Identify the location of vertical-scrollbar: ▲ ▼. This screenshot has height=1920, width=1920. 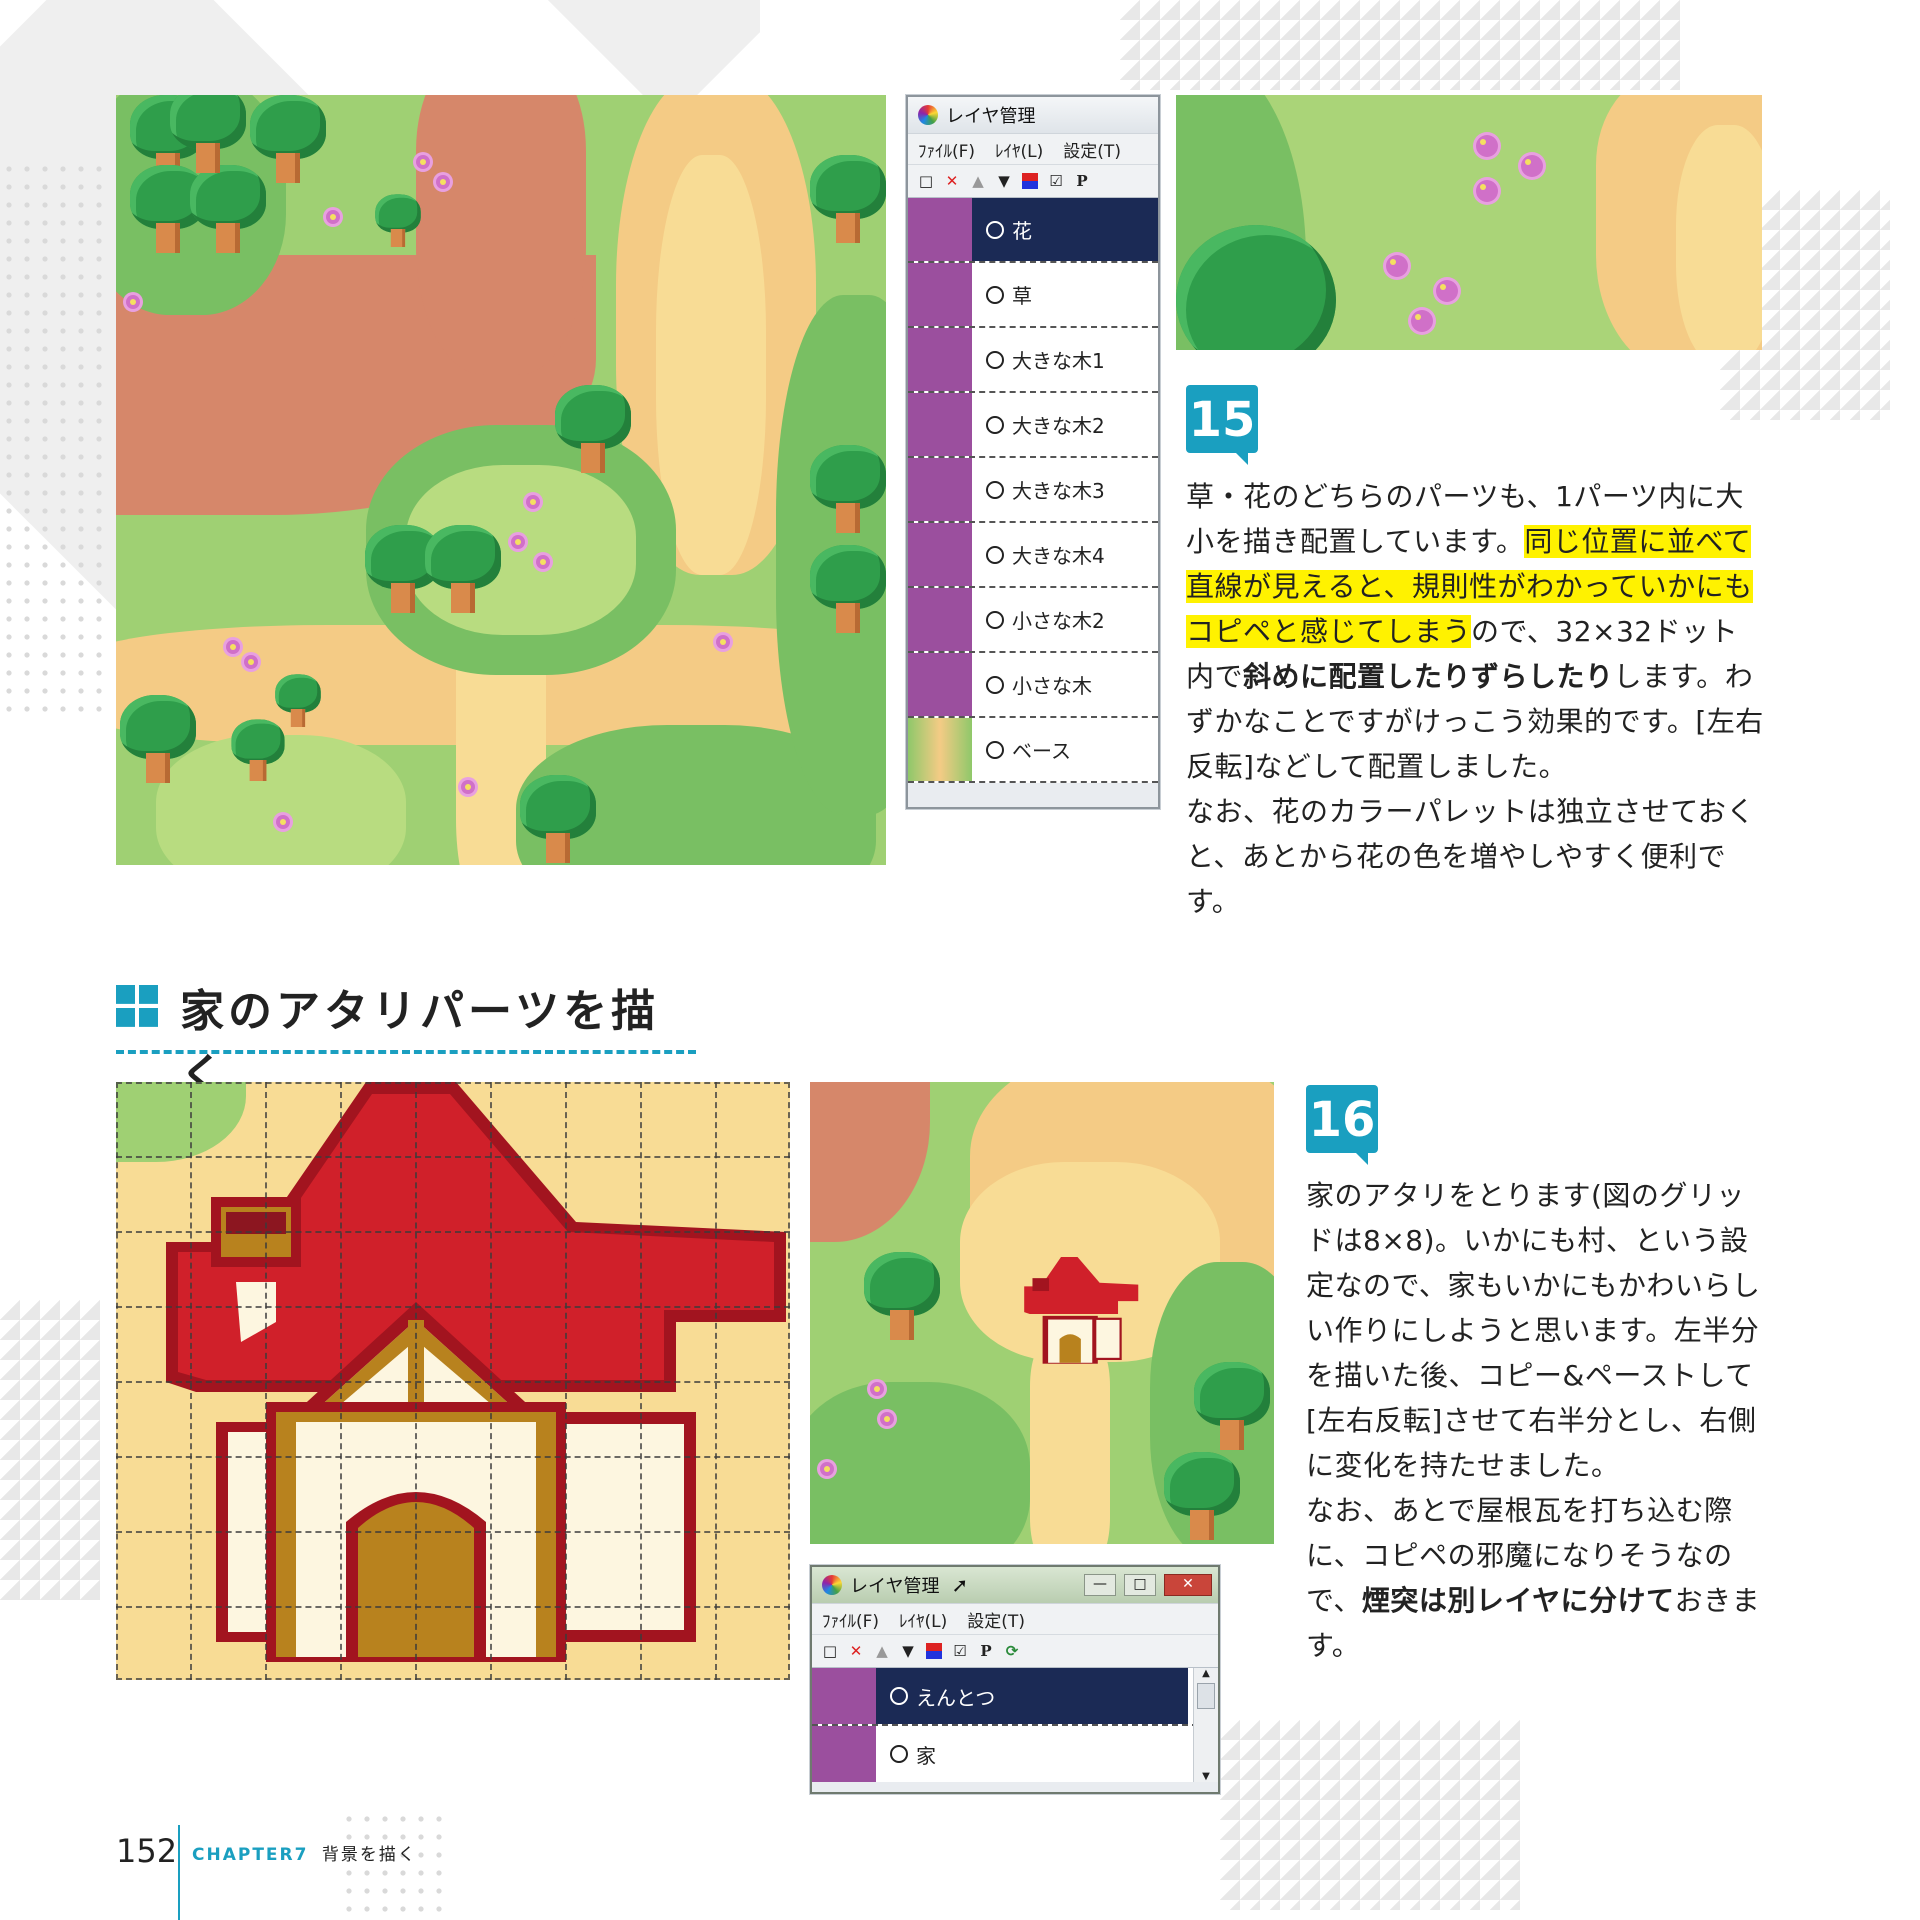
(1205, 1725).